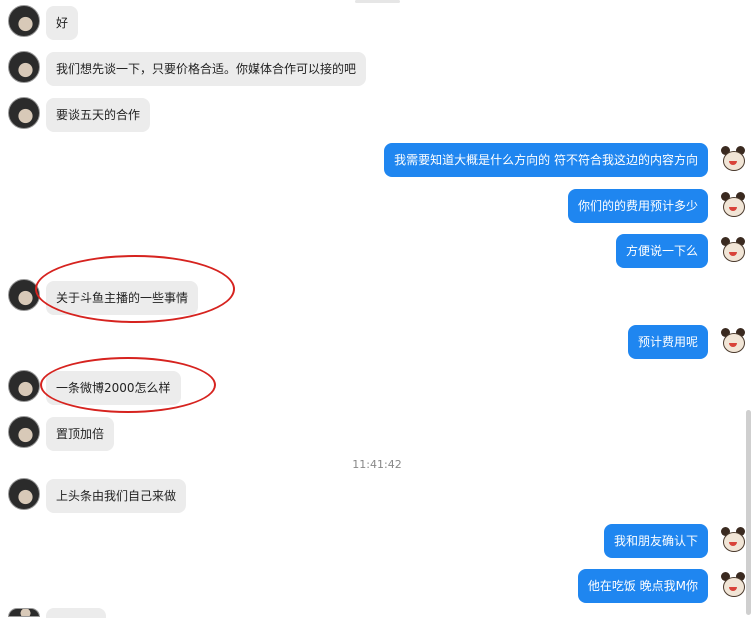 The width and height of the screenshot is (754, 618). Describe the element at coordinates (116, 496) in the screenshot. I see `incoming-message: 上头条由我们自己来做` at that location.